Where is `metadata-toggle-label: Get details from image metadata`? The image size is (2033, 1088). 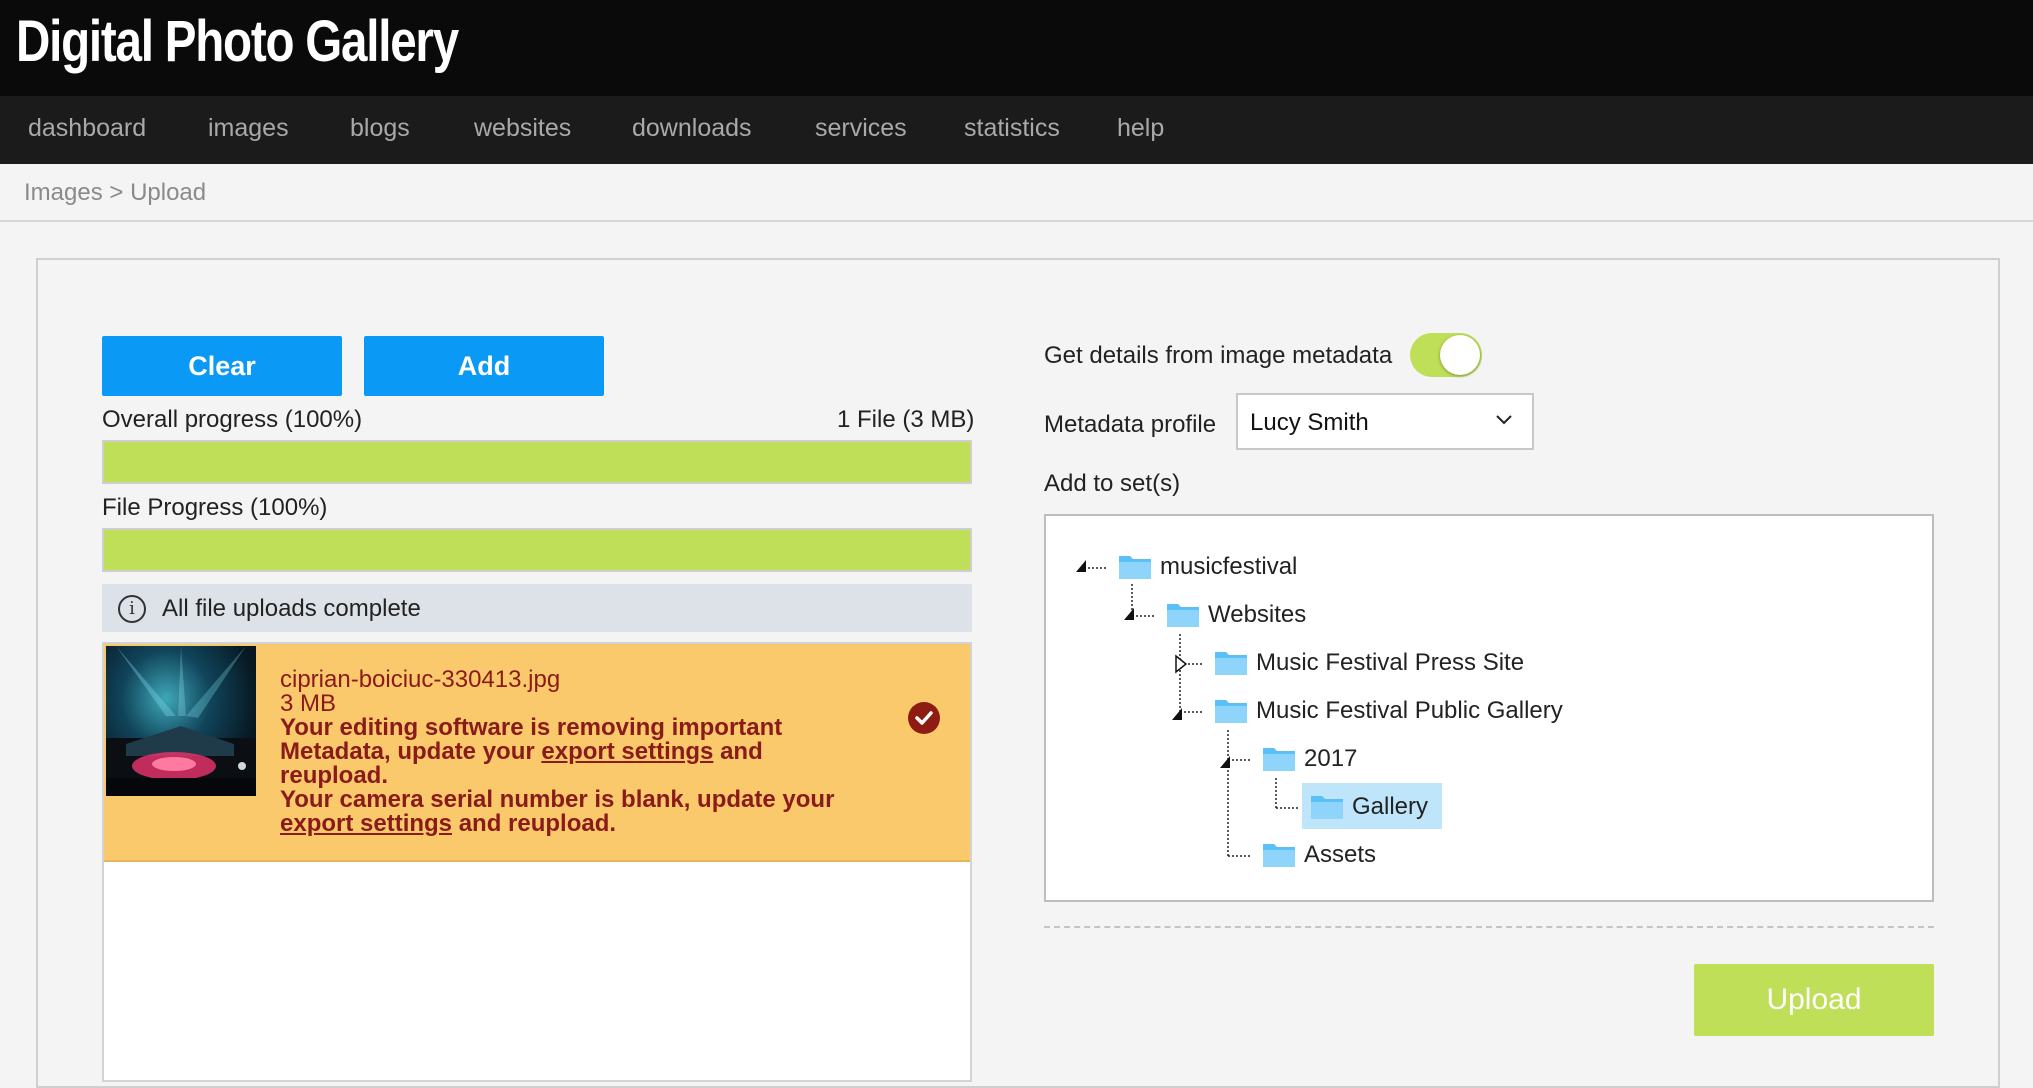 metadata-toggle-label: Get details from image metadata is located at coordinates (1218, 355).